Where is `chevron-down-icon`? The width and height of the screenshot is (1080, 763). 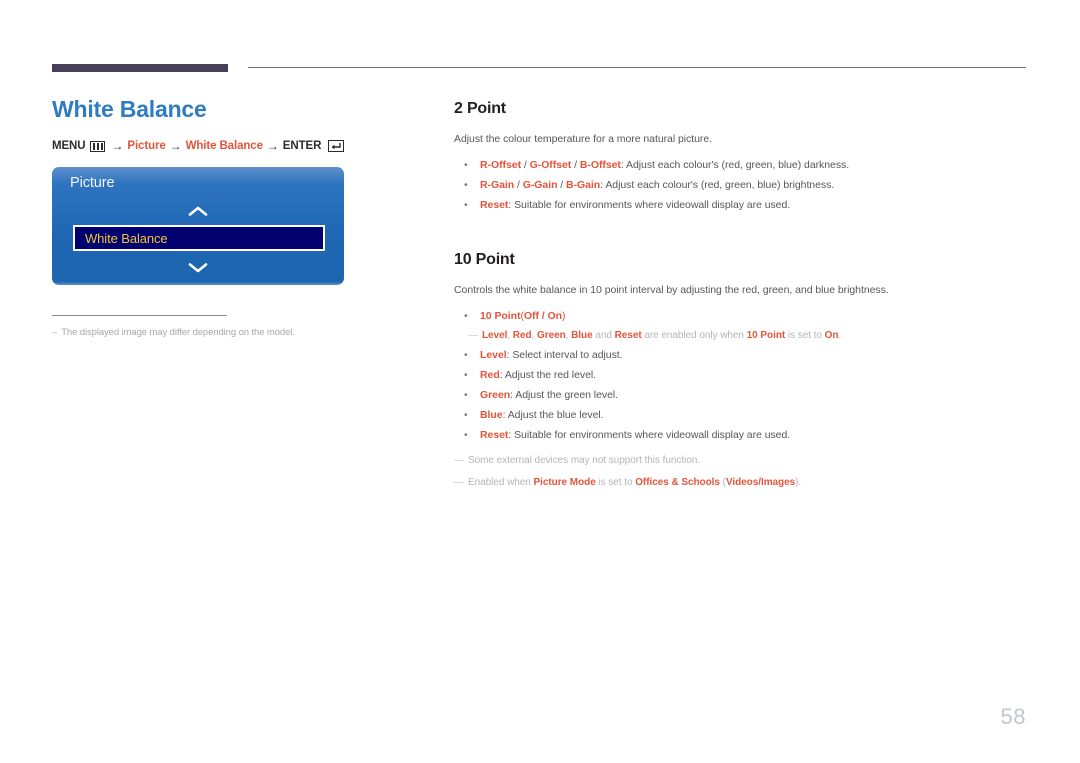
chevron-down-icon is located at coordinates (198, 270).